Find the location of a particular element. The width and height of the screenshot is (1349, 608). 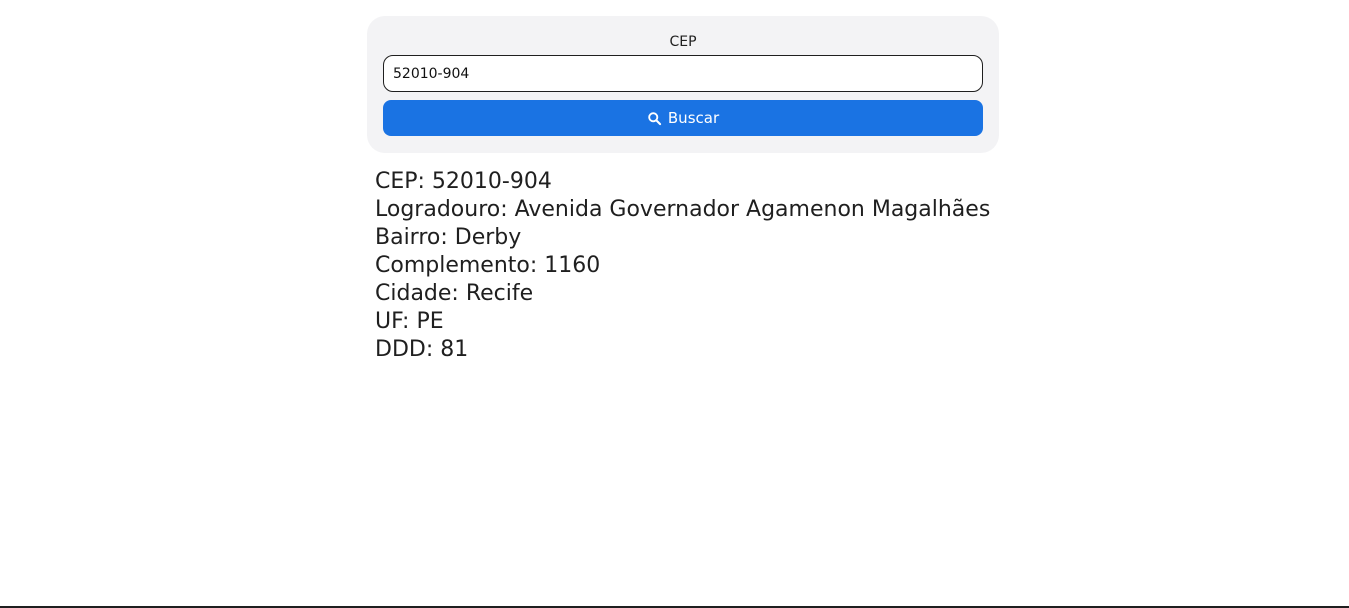

cep-input is located at coordinates (683, 73).